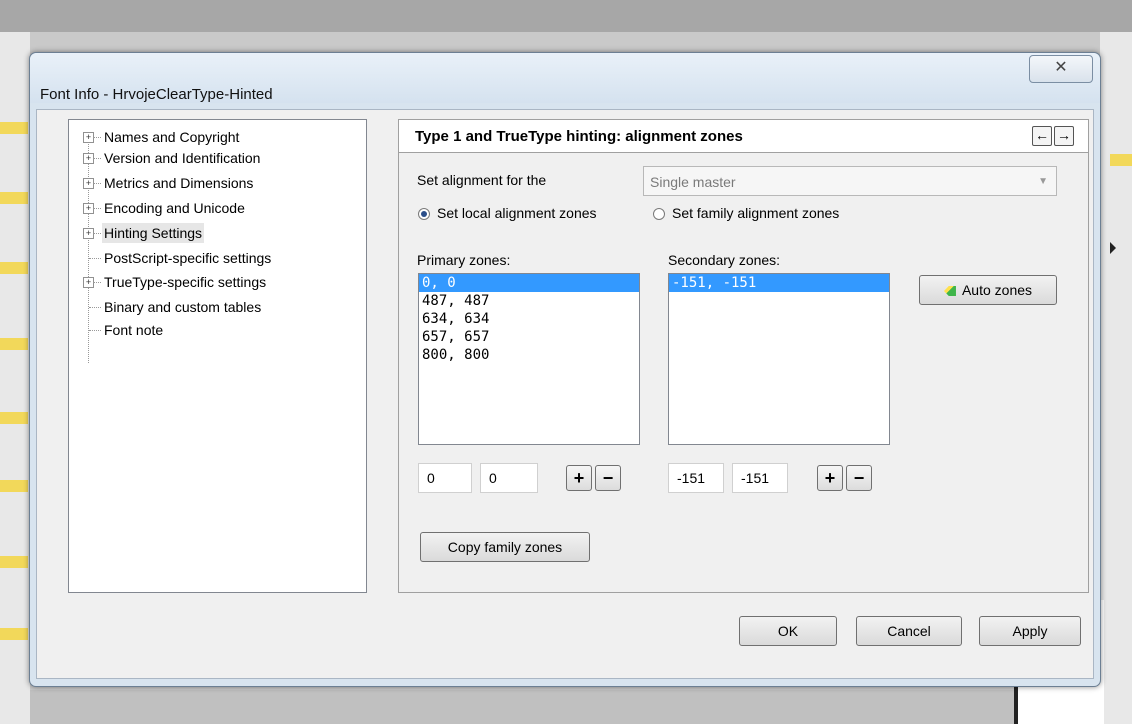 The image size is (1132, 724). Describe the element at coordinates (529, 337) in the screenshot. I see `list-item: 657, 657` at that location.